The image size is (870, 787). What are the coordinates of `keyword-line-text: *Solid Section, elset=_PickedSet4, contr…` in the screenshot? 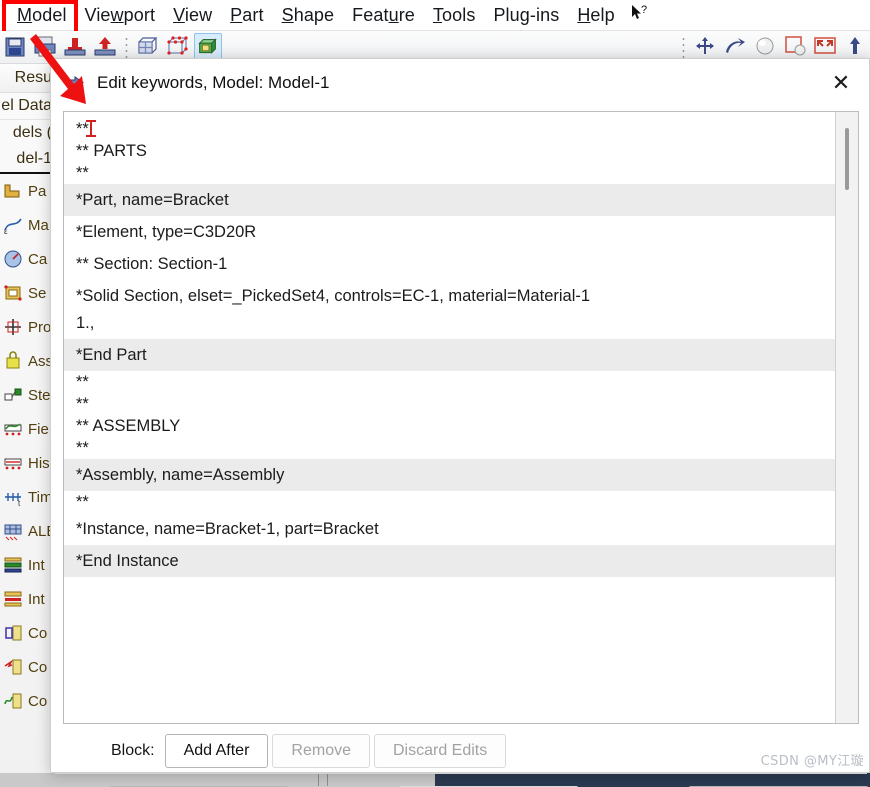 It's located at (333, 296).